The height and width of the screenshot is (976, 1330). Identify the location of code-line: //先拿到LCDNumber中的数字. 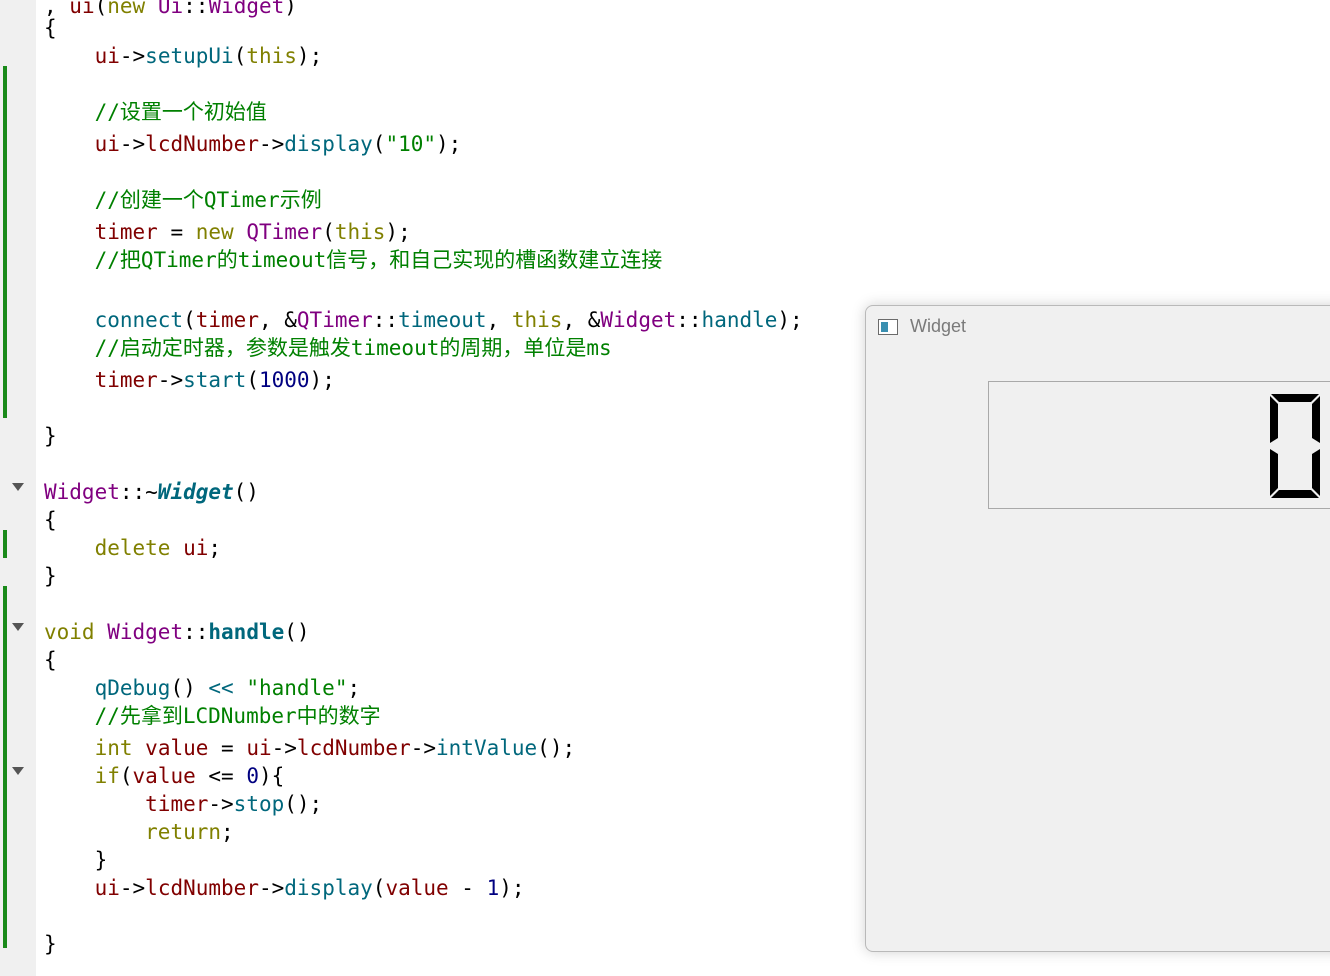
(212, 716).